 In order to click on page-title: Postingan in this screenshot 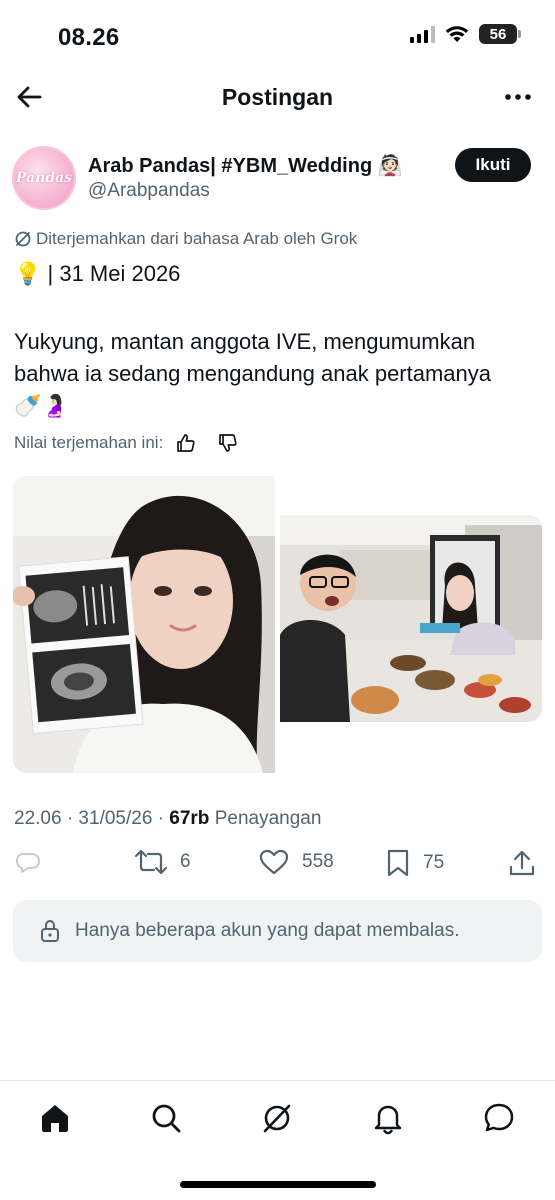, I will do `click(277, 97)`.